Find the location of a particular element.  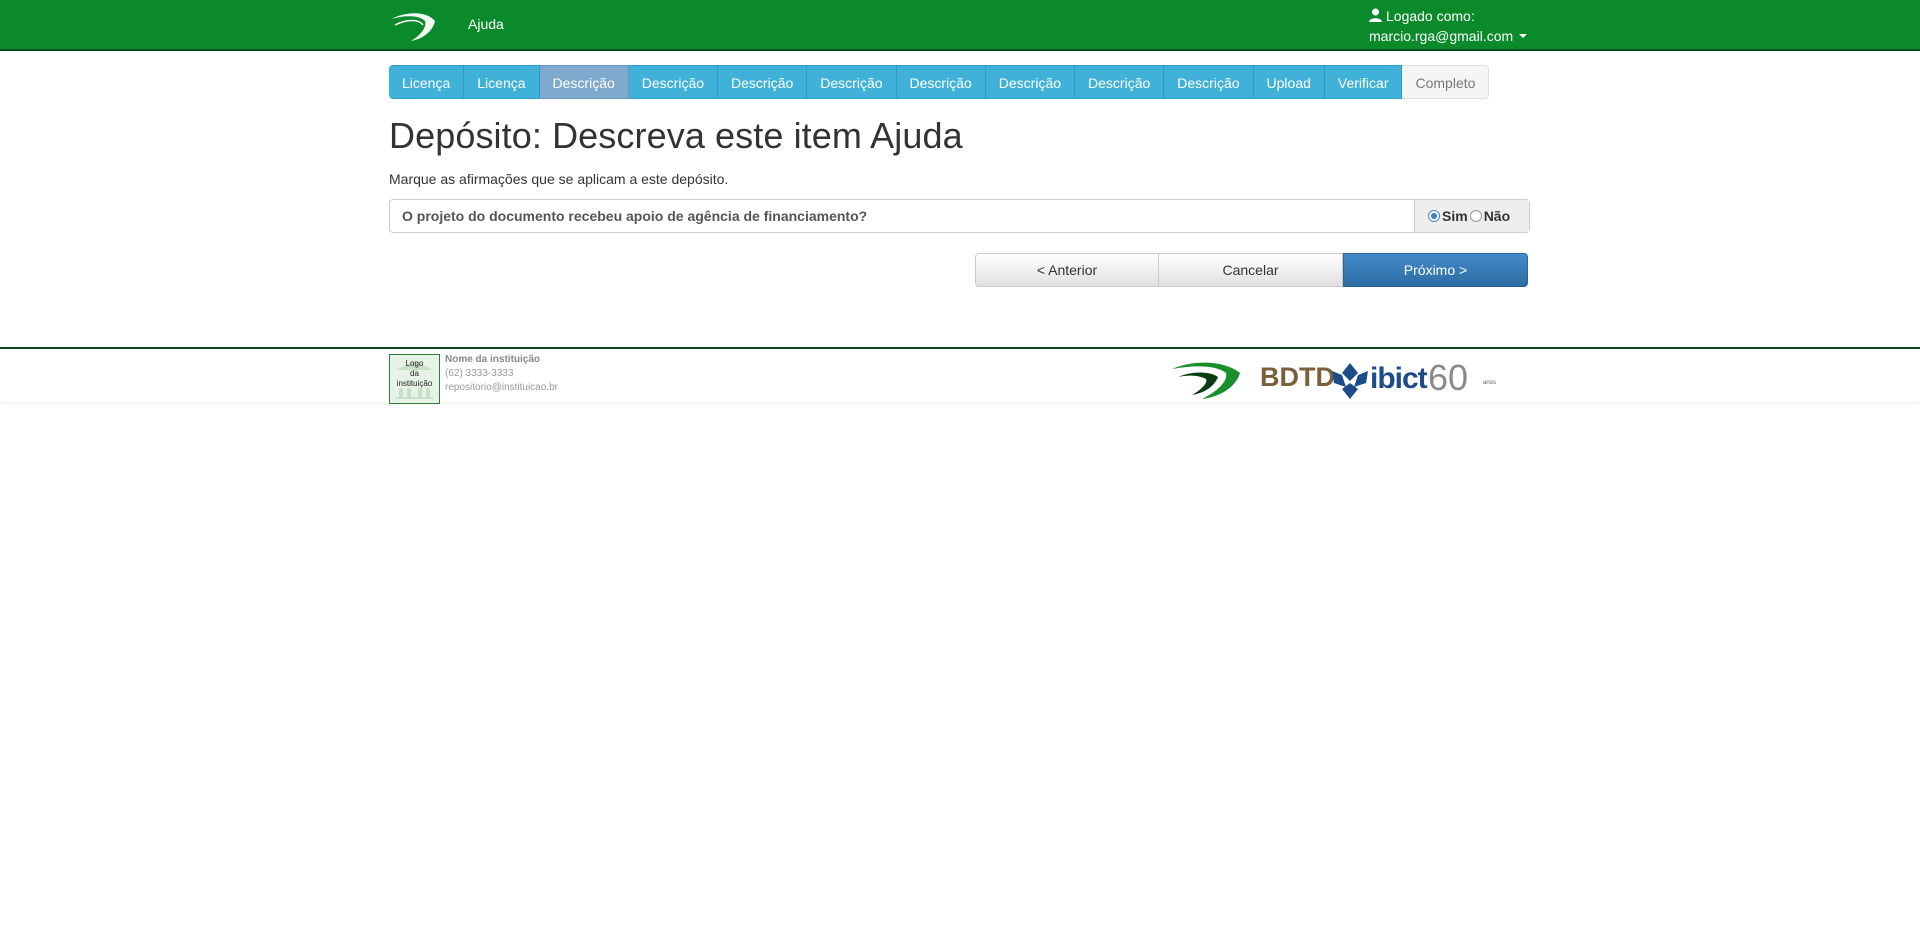

radio-yes is located at coordinates (1434, 216).